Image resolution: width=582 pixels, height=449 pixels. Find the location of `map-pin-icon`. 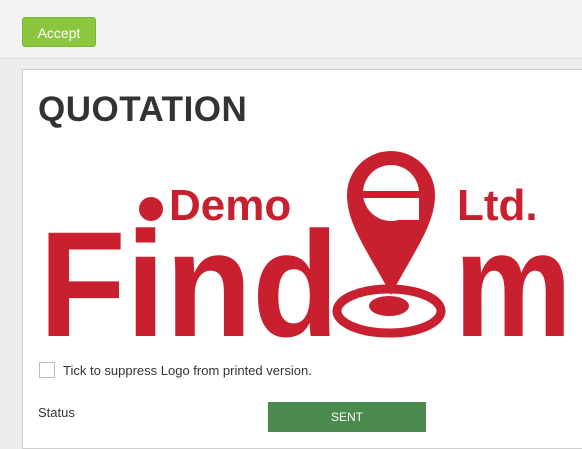

map-pin-icon is located at coordinates (389, 244).